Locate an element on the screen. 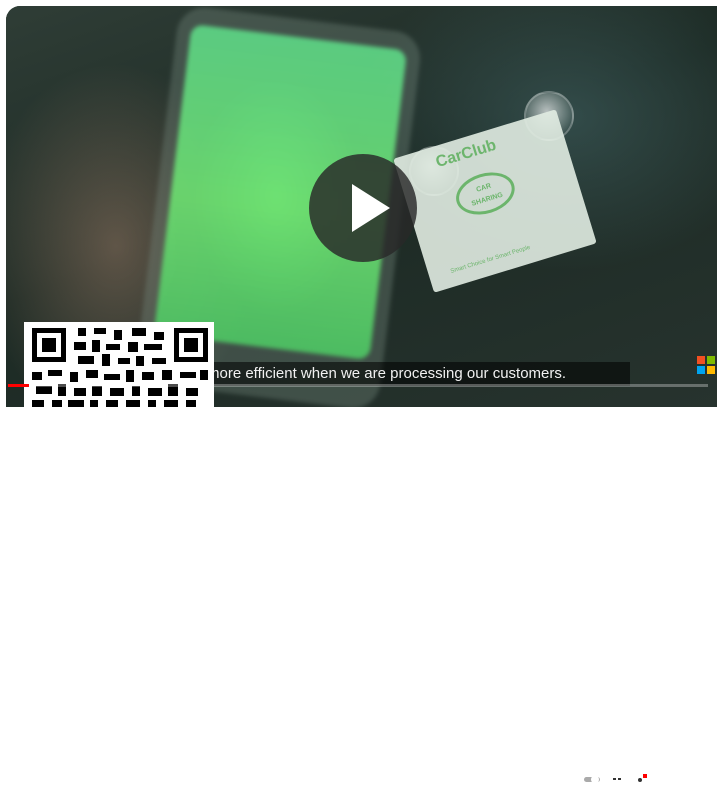  large-play-button is located at coordinates (363, 208).